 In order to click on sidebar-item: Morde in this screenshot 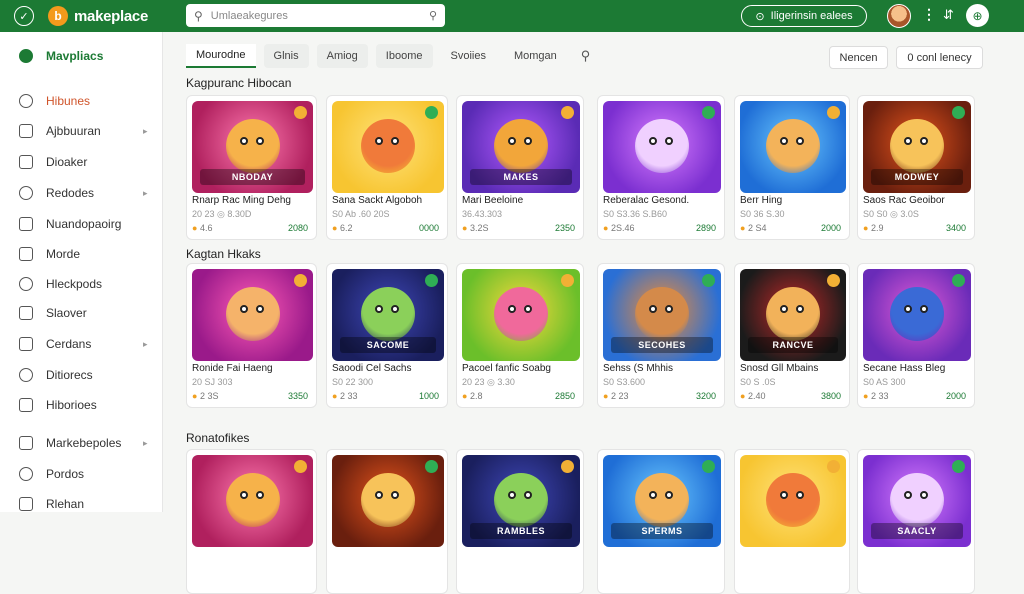, I will do `click(81, 254)`.